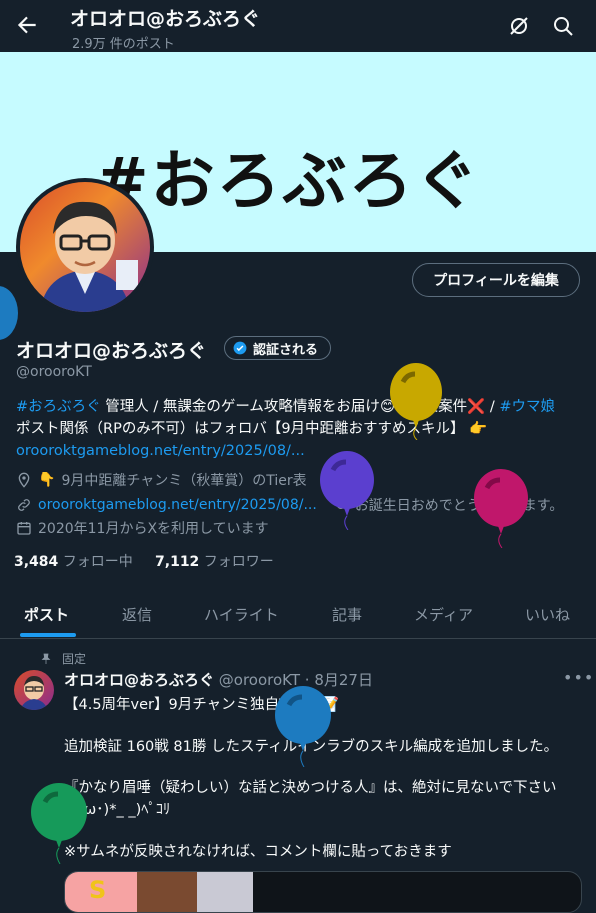 The width and height of the screenshot is (596, 913). I want to click on header-post-count: 2.9万 件のポスト, so click(123, 44).